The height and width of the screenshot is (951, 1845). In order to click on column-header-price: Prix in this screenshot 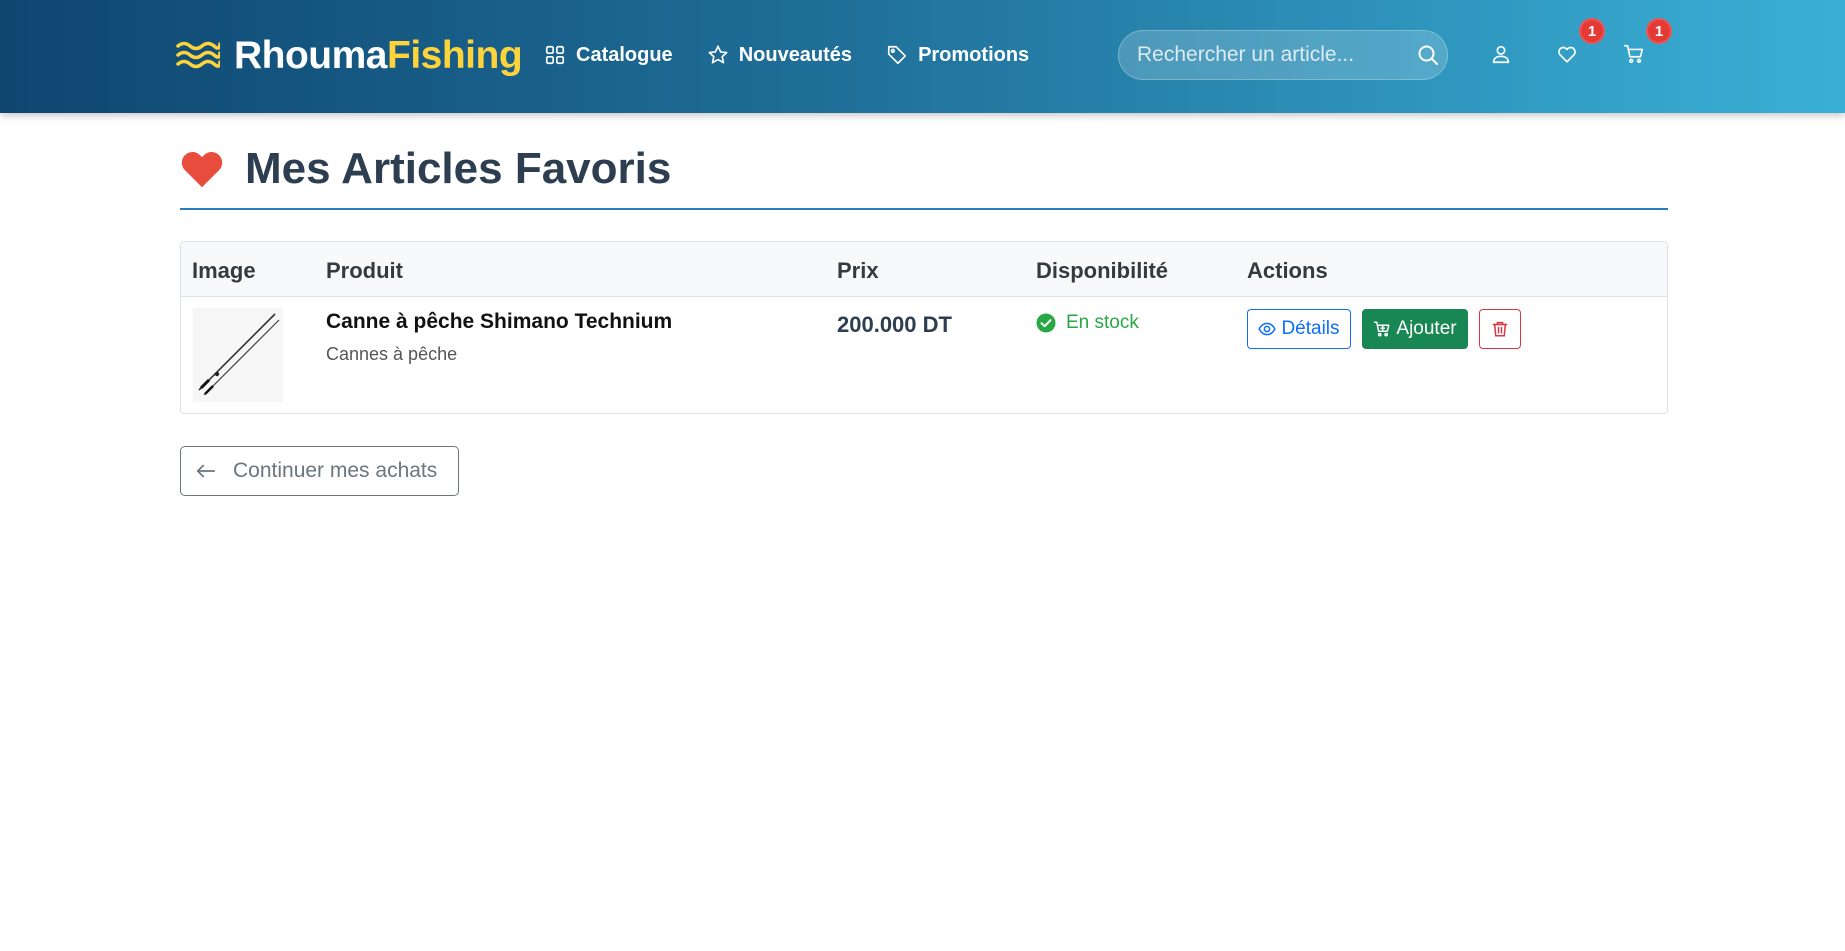, I will do `click(858, 270)`.